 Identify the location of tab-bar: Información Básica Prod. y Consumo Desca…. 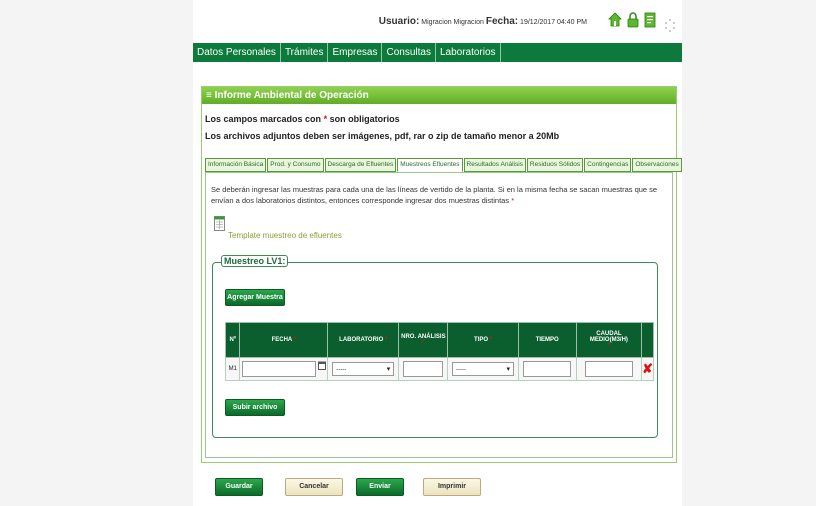
(444, 165).